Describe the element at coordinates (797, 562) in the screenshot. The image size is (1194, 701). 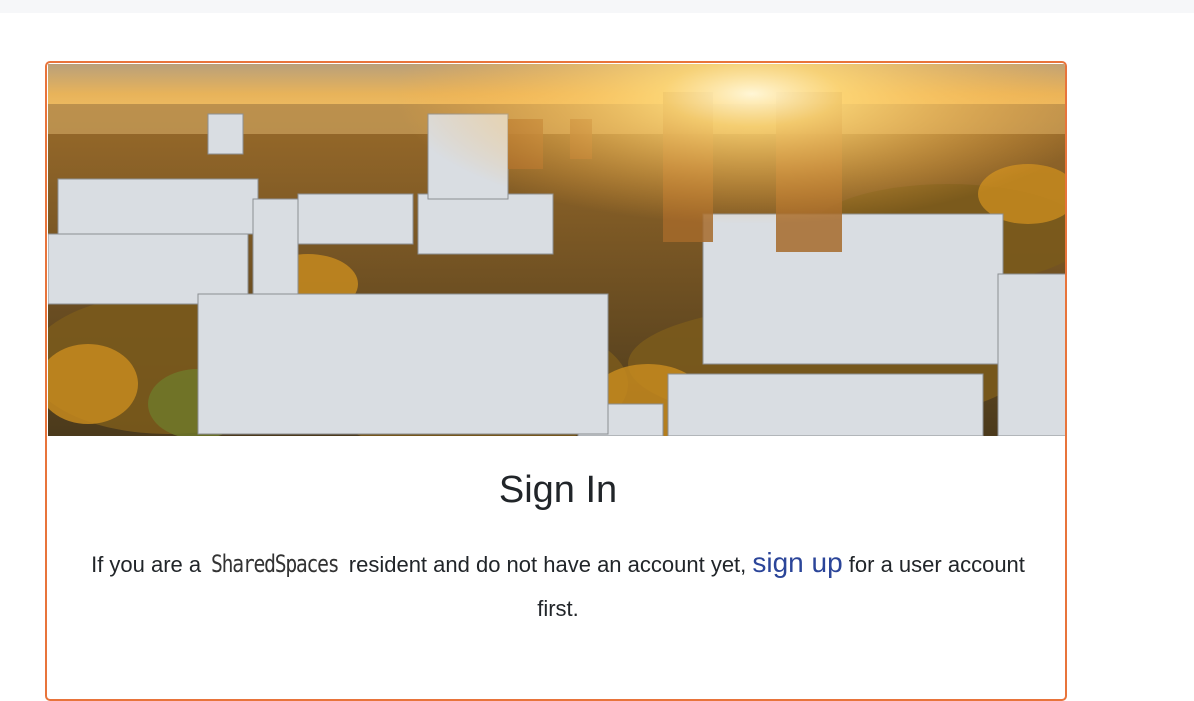
I see `signup-link: sign up` at that location.